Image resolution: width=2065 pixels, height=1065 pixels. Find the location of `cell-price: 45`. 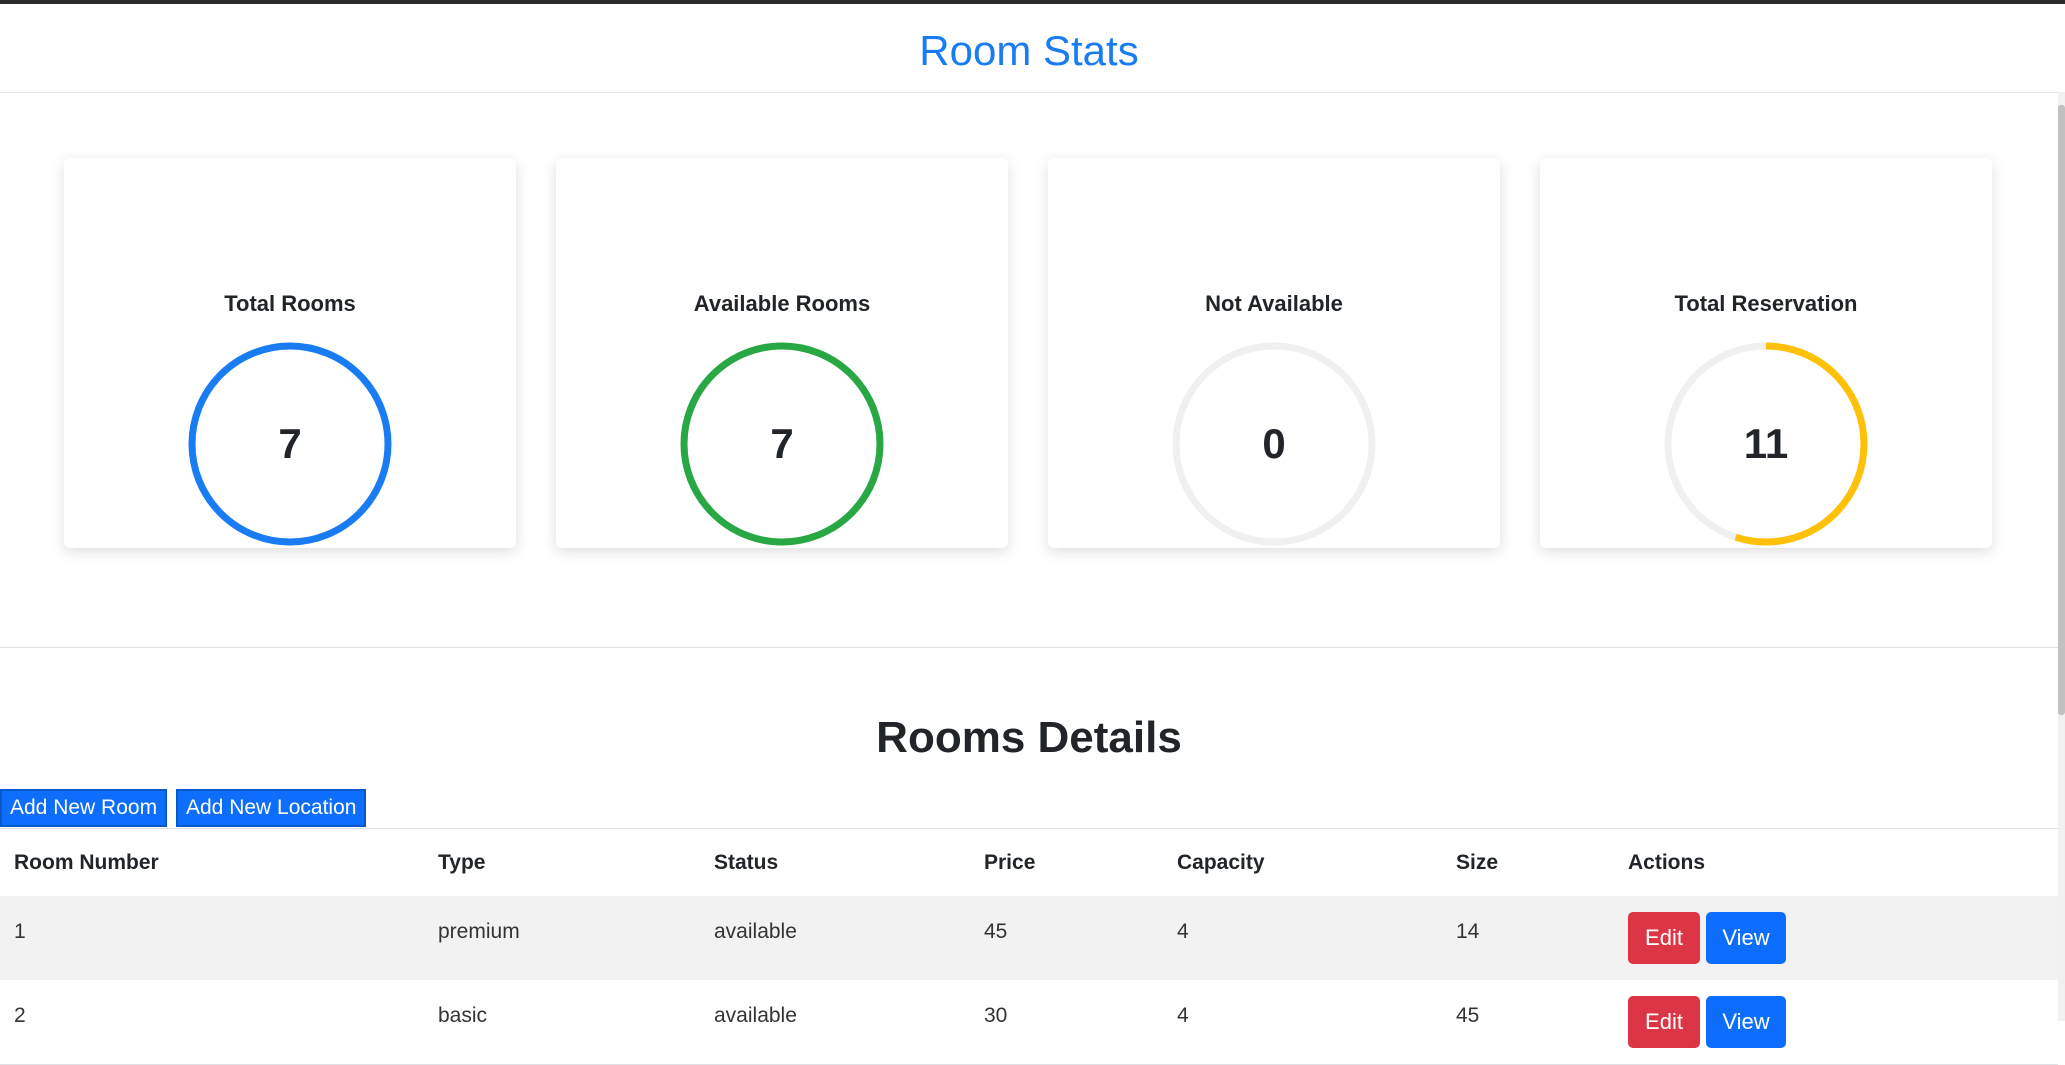

cell-price: 45 is located at coordinates (996, 931).